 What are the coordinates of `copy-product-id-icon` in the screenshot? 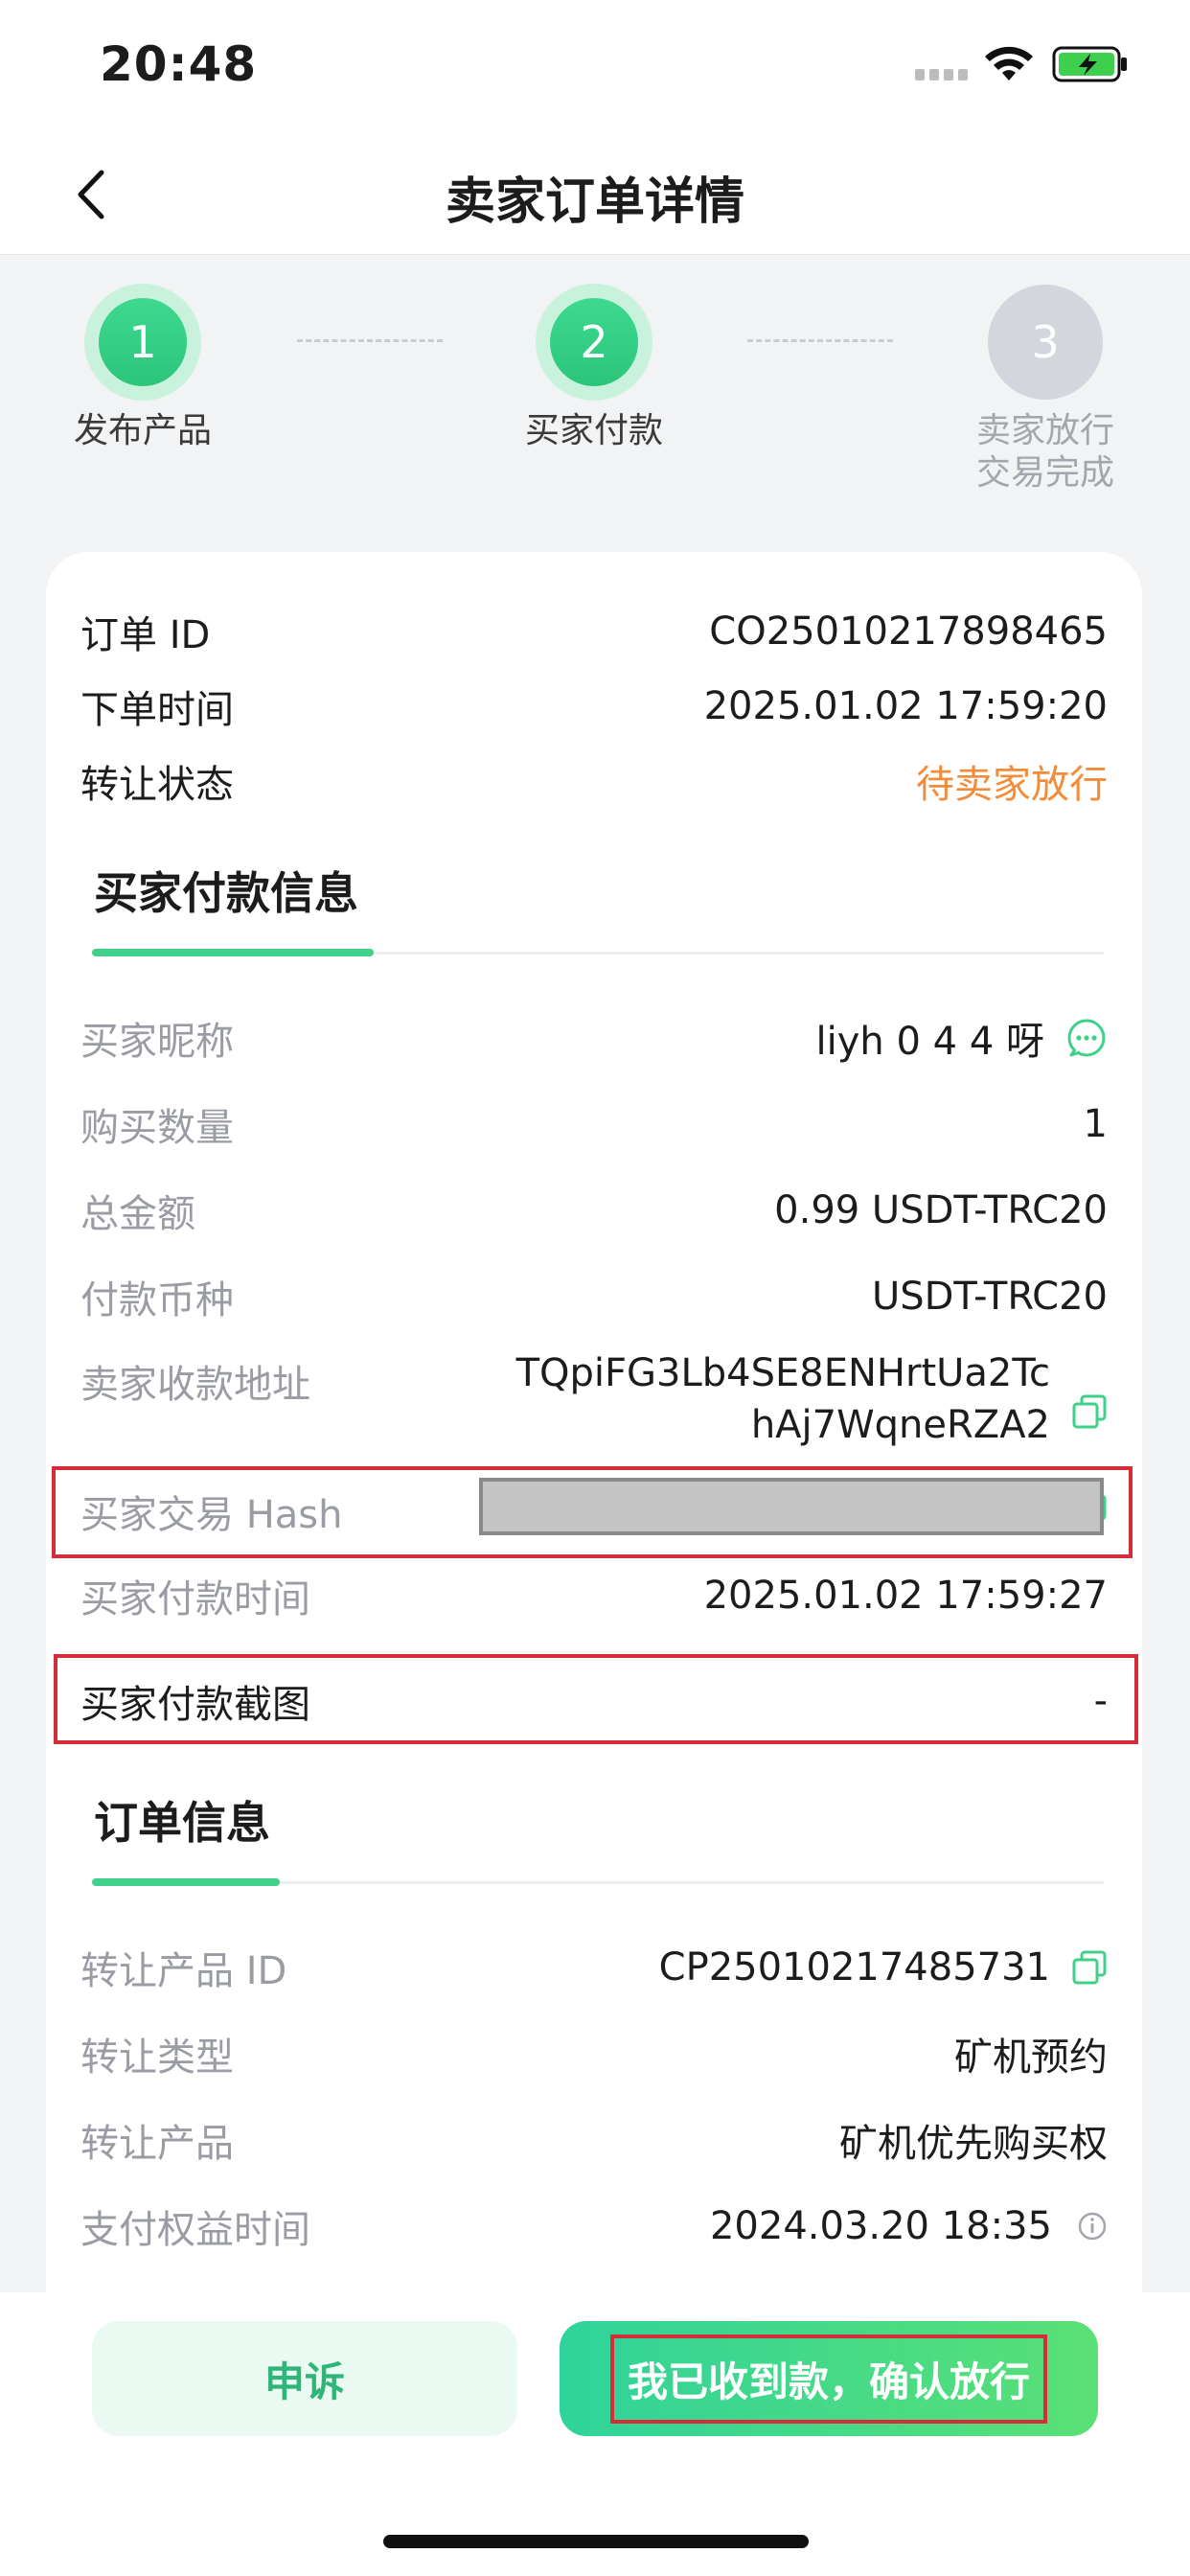 It's located at (1090, 1967).